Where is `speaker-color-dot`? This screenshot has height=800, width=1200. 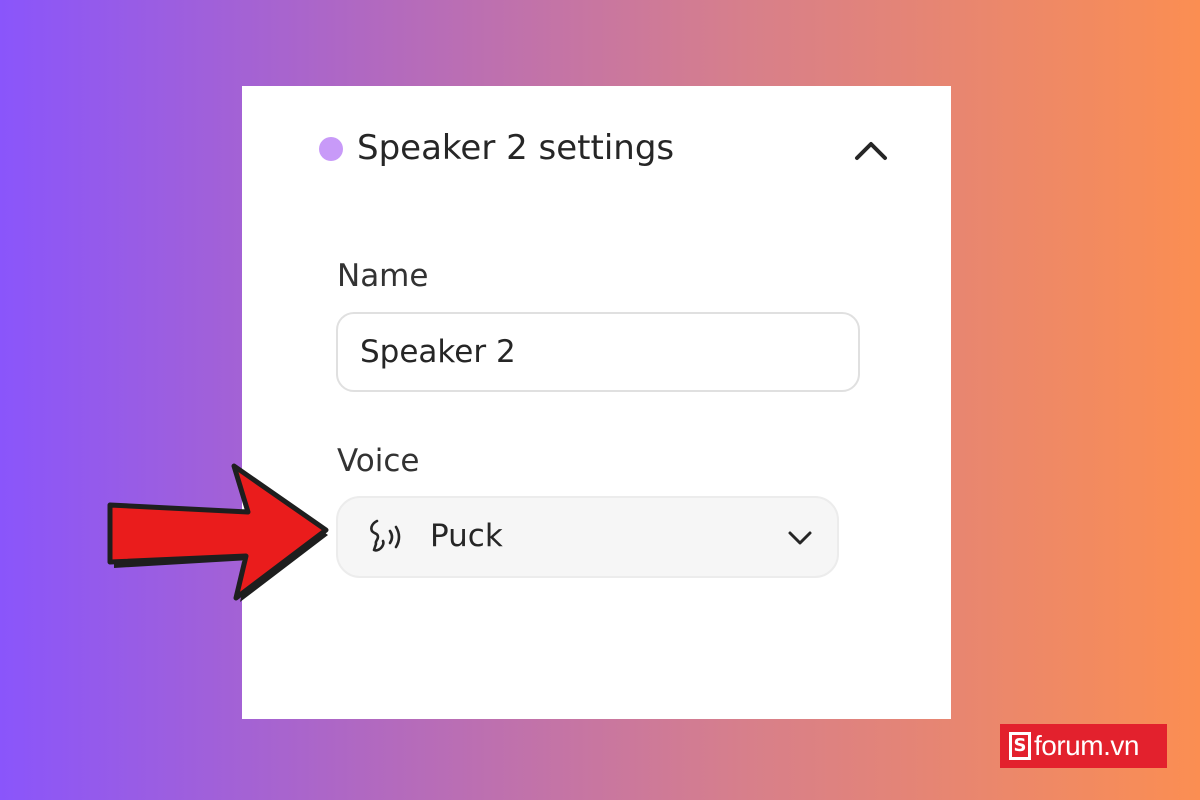 speaker-color-dot is located at coordinates (331, 149).